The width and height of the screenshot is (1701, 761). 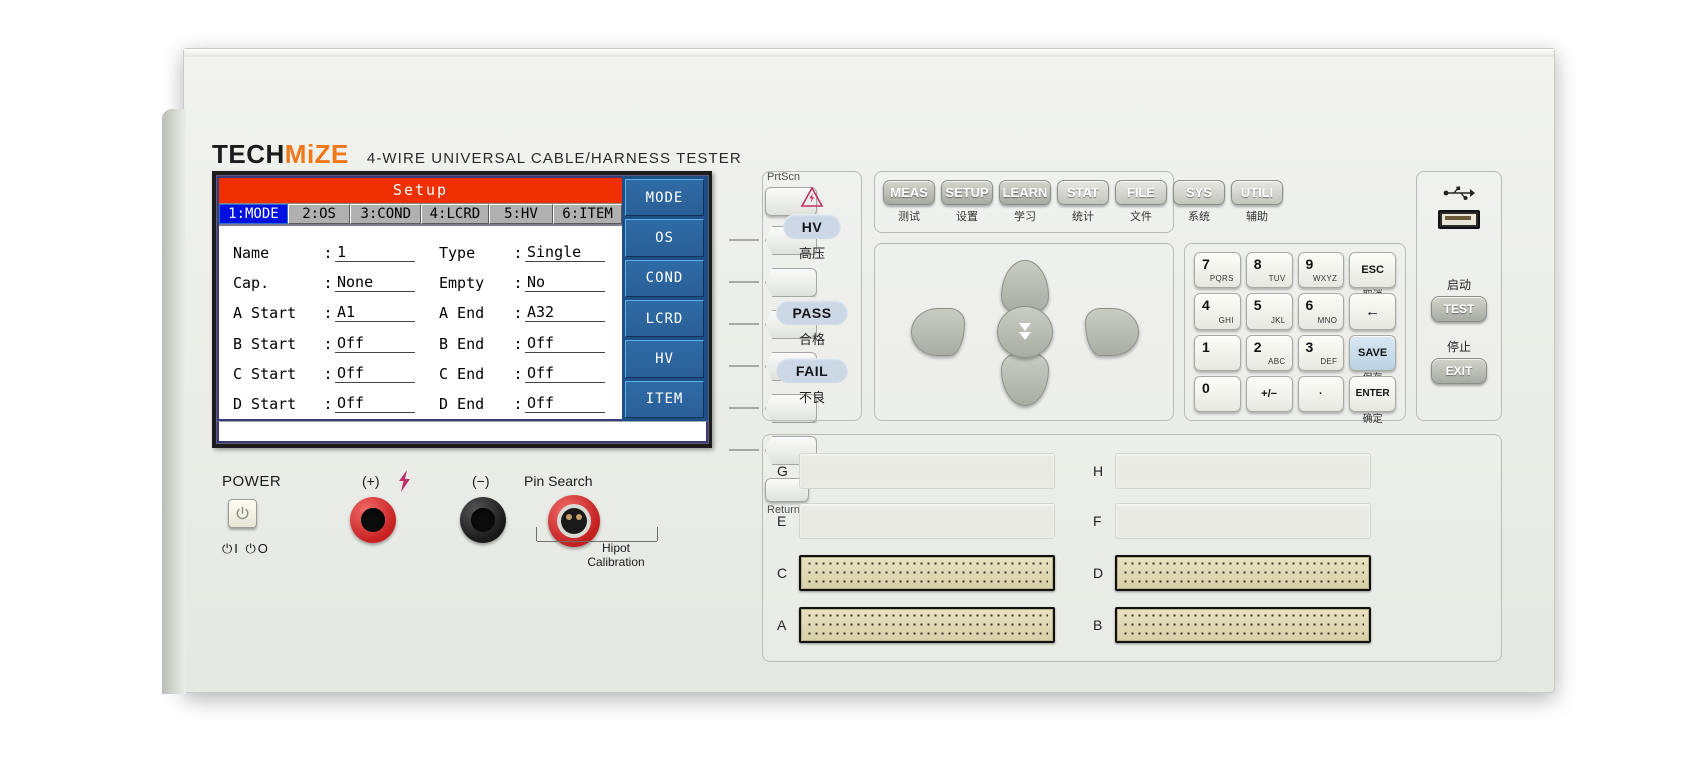 What do you see at coordinates (375, 343) in the screenshot?
I see `field-b-start-value: Off` at bounding box center [375, 343].